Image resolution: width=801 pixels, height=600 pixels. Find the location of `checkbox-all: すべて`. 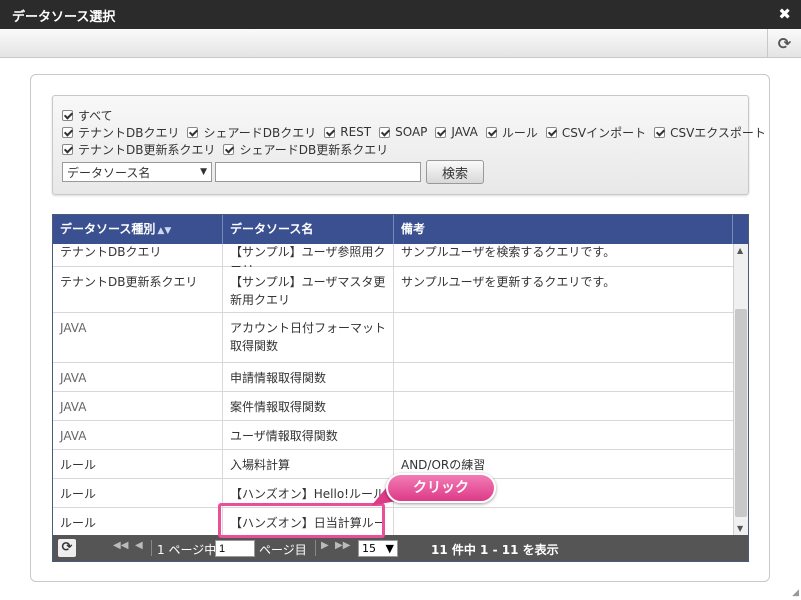

checkbox-all: すべて is located at coordinates (87, 115).